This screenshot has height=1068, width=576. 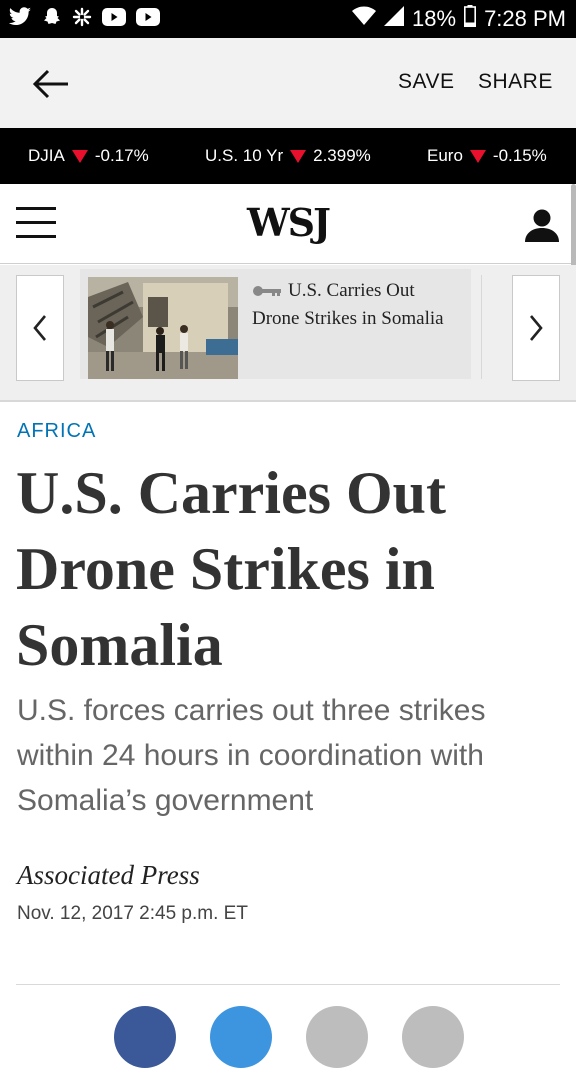 What do you see at coordinates (288, 19) in the screenshot?
I see `status-bar: 18% 7:28 PM` at bounding box center [288, 19].